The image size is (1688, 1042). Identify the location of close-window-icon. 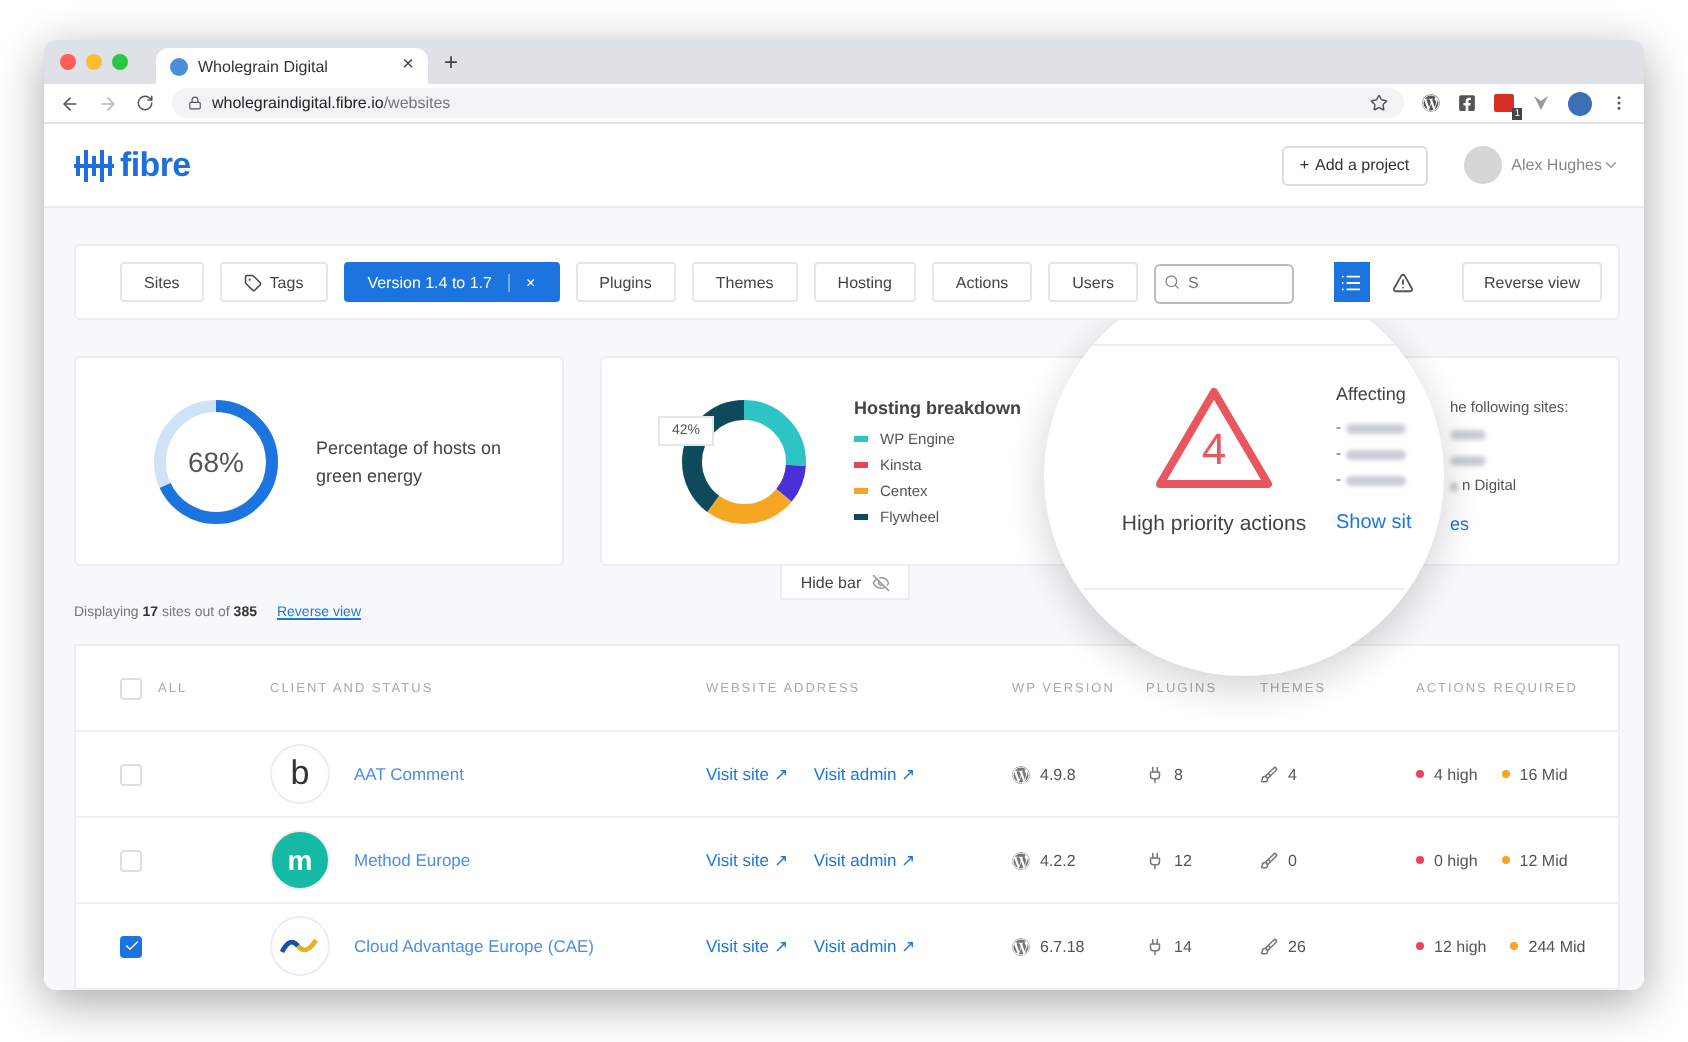
(68, 62).